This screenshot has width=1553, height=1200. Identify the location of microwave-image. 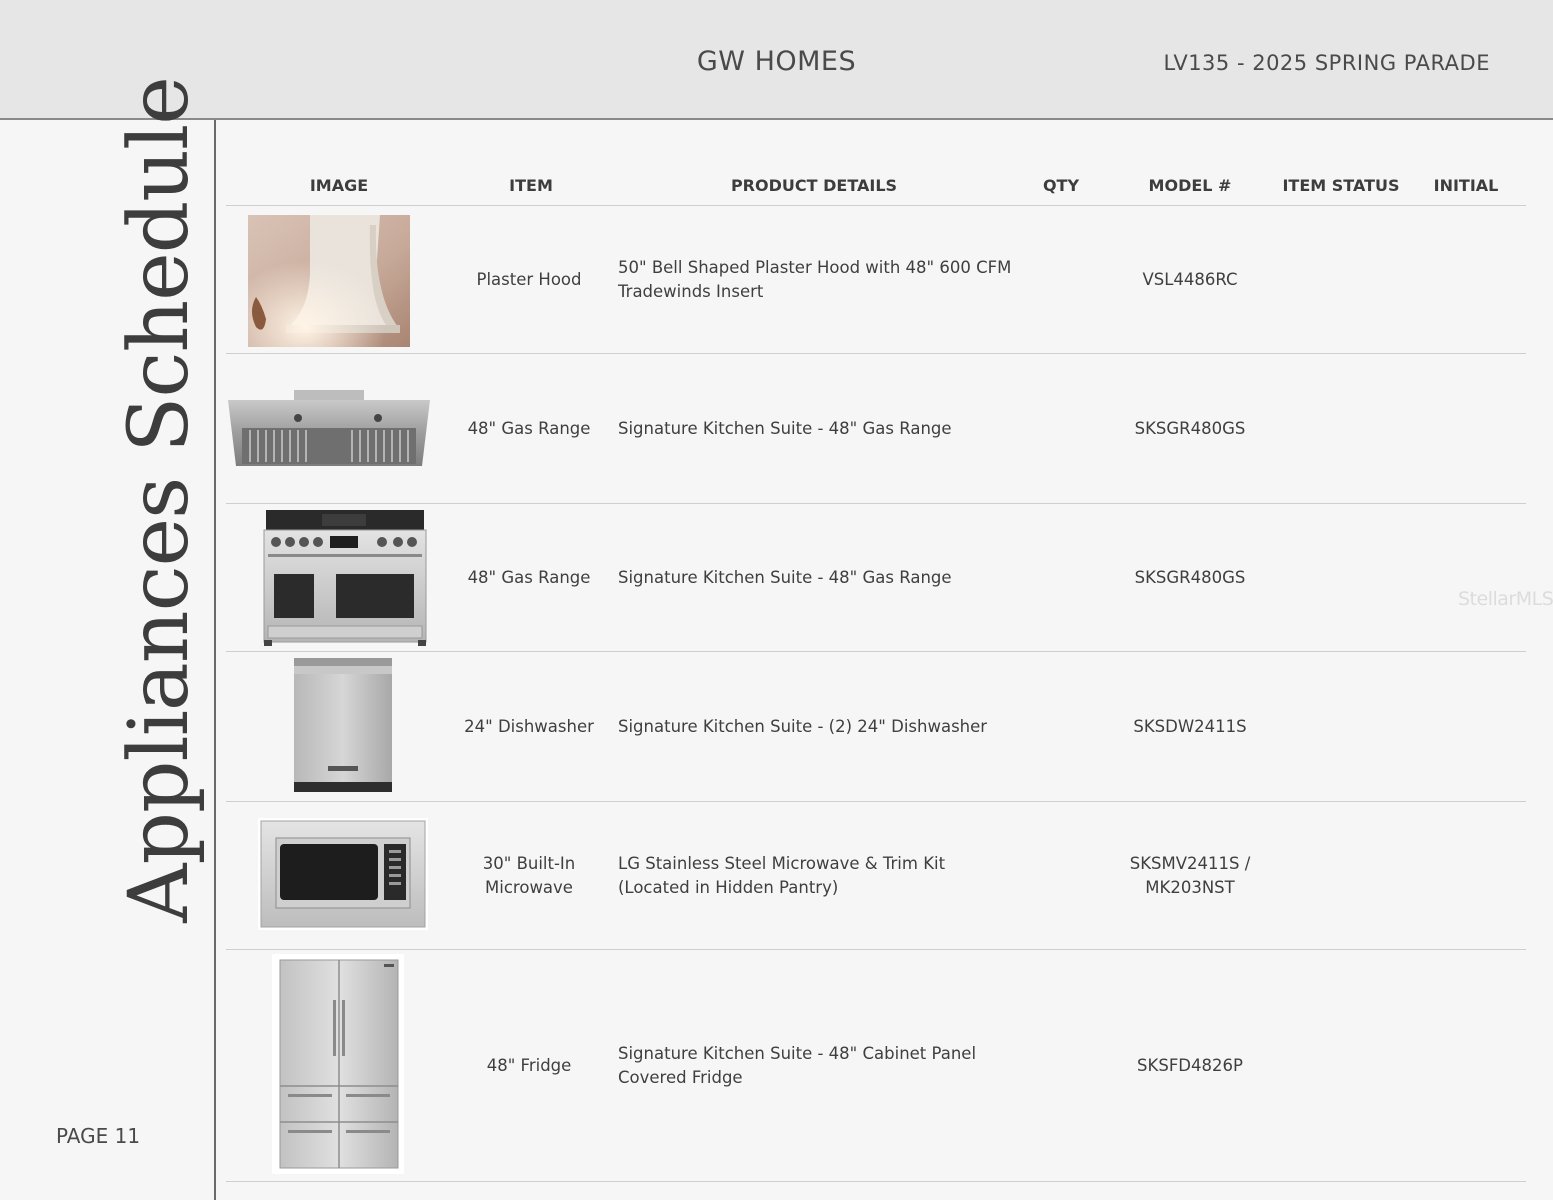
(343, 874).